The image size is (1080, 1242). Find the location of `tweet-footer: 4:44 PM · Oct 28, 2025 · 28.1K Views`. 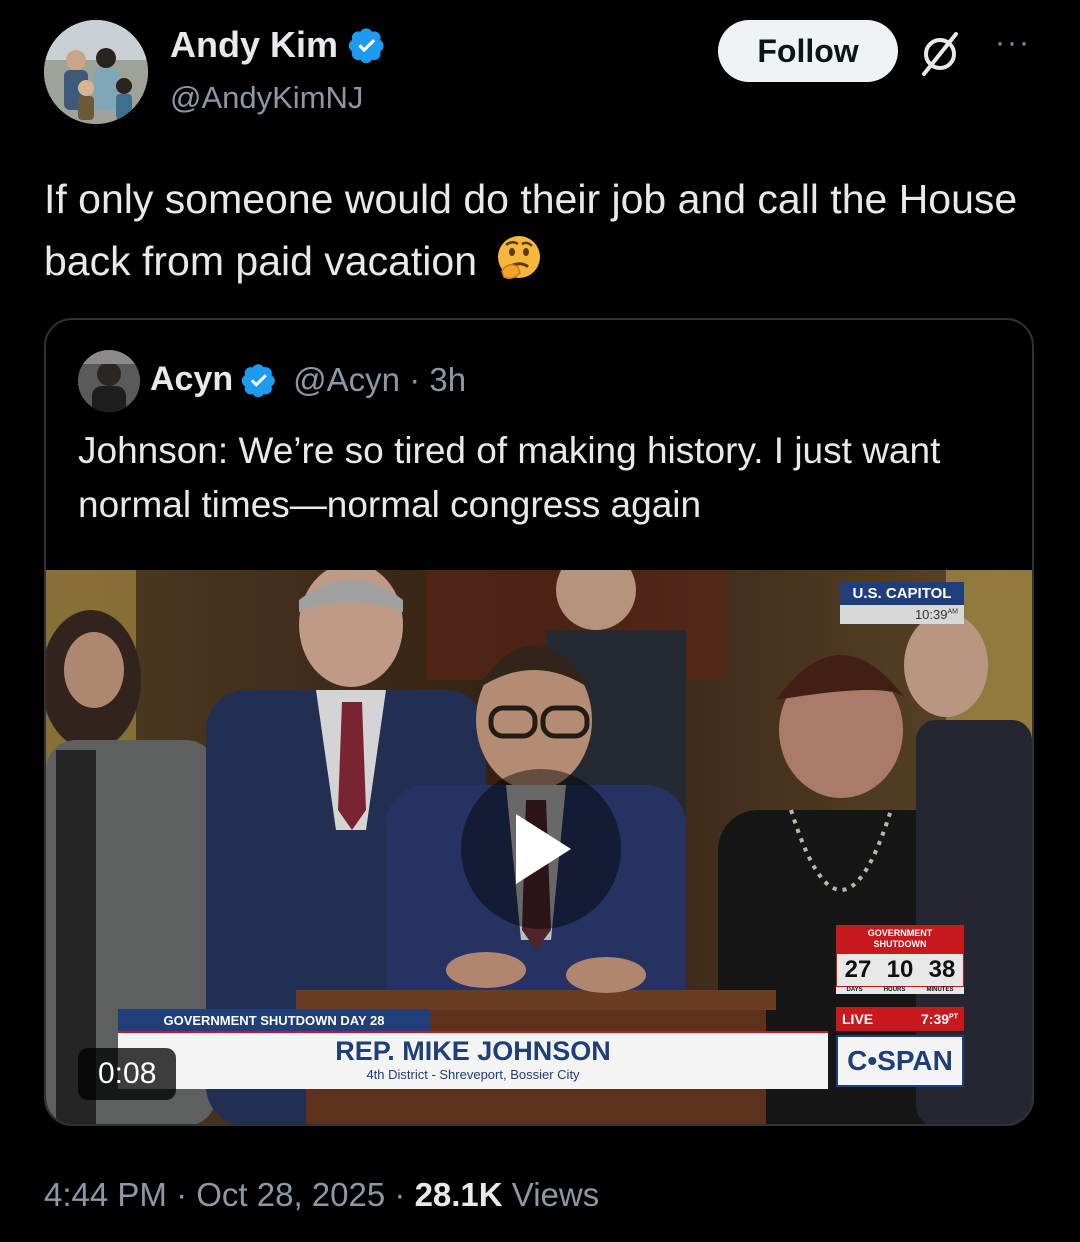

tweet-footer: 4:44 PM · Oct 28, 2025 · 28.1K Views is located at coordinates (321, 1195).